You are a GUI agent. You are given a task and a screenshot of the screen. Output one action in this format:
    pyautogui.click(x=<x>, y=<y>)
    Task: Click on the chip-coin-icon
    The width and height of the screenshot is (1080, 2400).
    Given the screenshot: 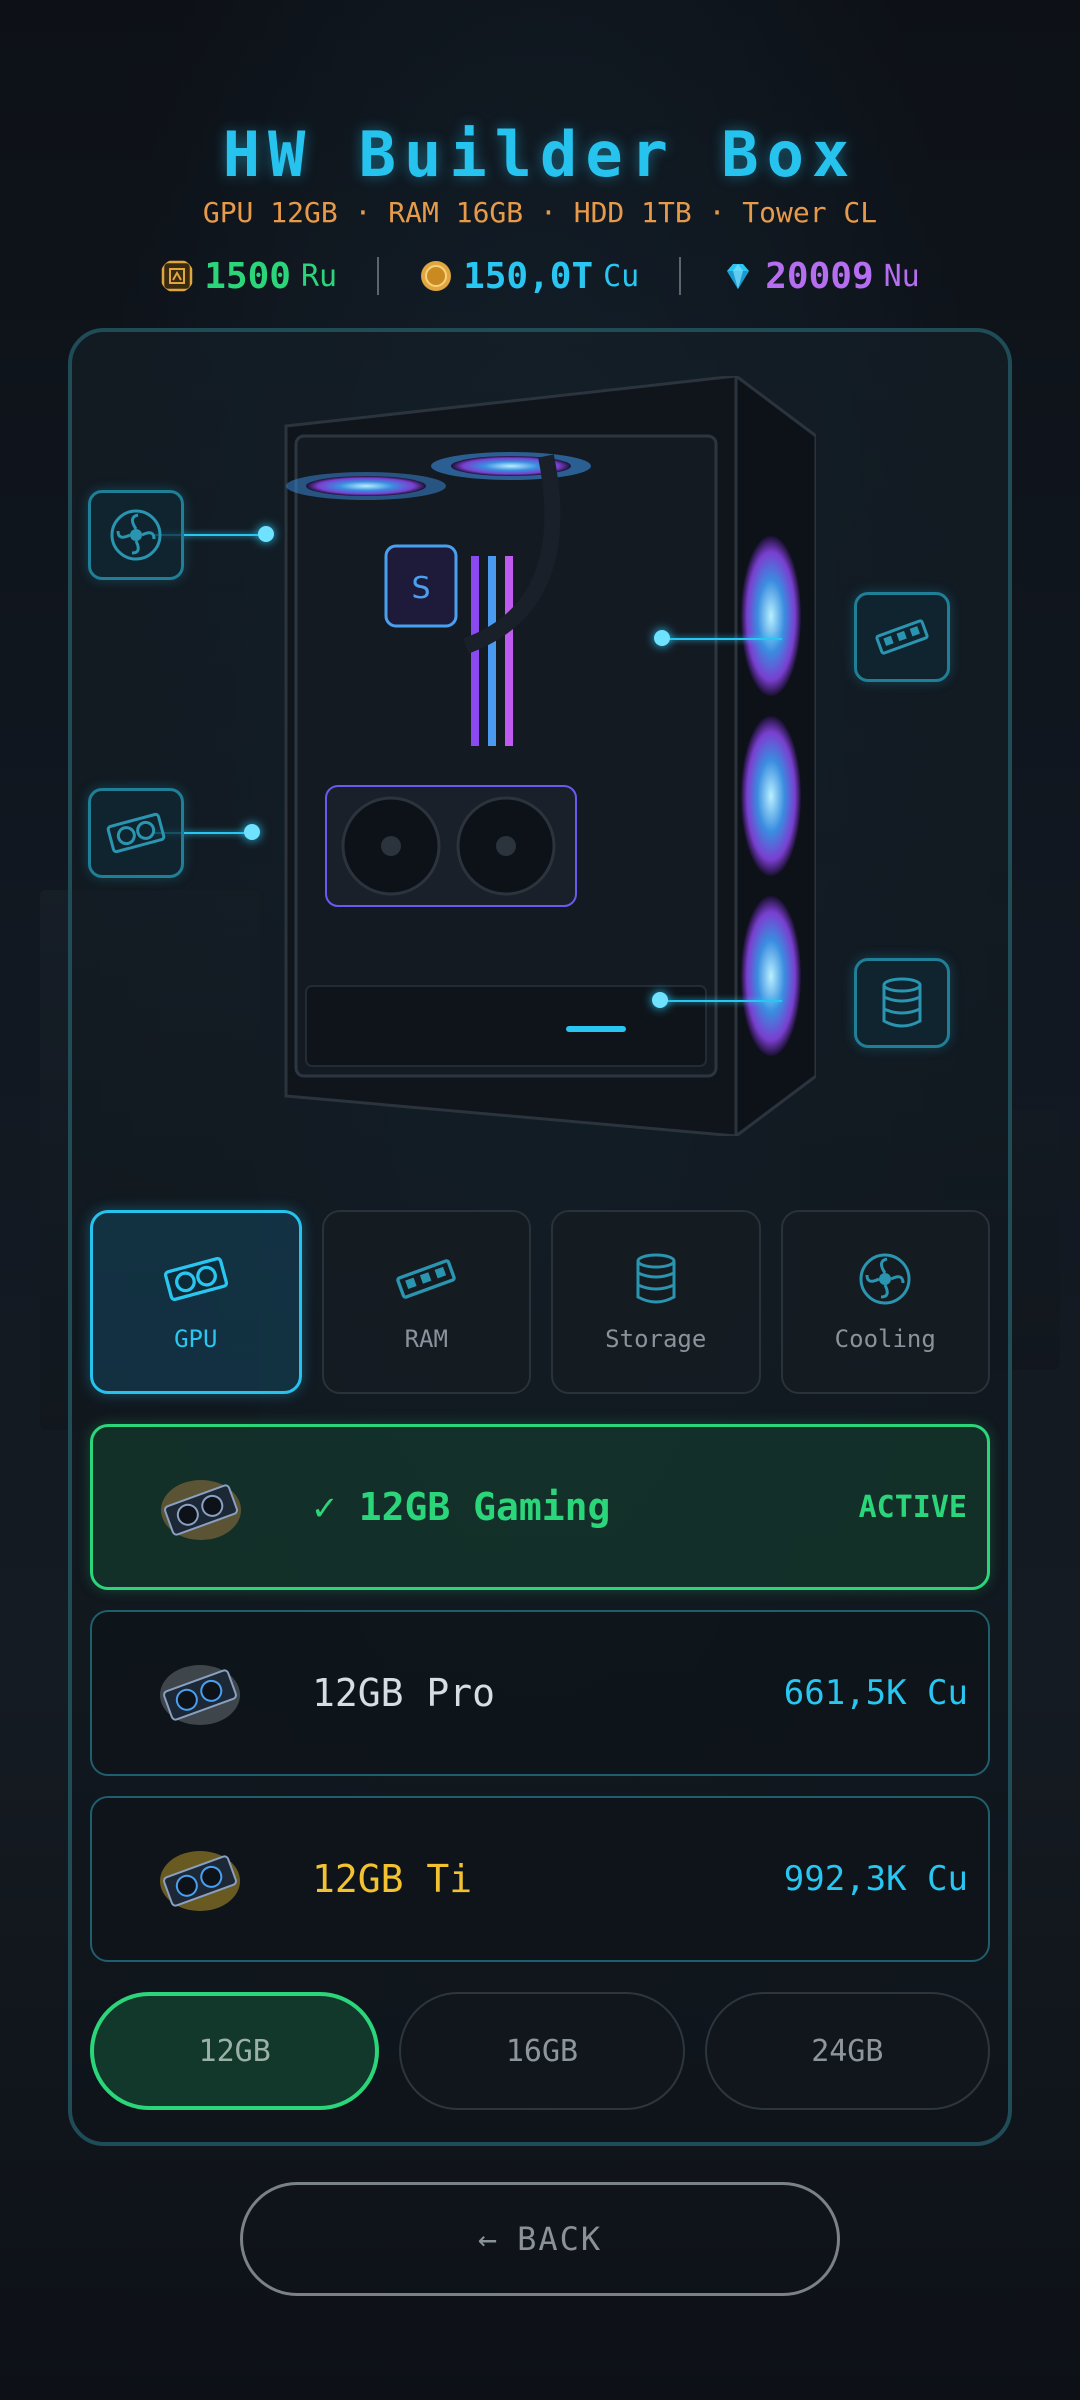 What is the action you would take?
    pyautogui.click(x=177, y=276)
    